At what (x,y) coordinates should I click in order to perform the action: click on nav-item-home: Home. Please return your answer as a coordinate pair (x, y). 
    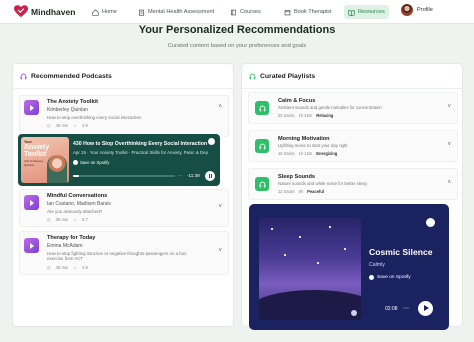
    Looking at the image, I should click on (104, 12).